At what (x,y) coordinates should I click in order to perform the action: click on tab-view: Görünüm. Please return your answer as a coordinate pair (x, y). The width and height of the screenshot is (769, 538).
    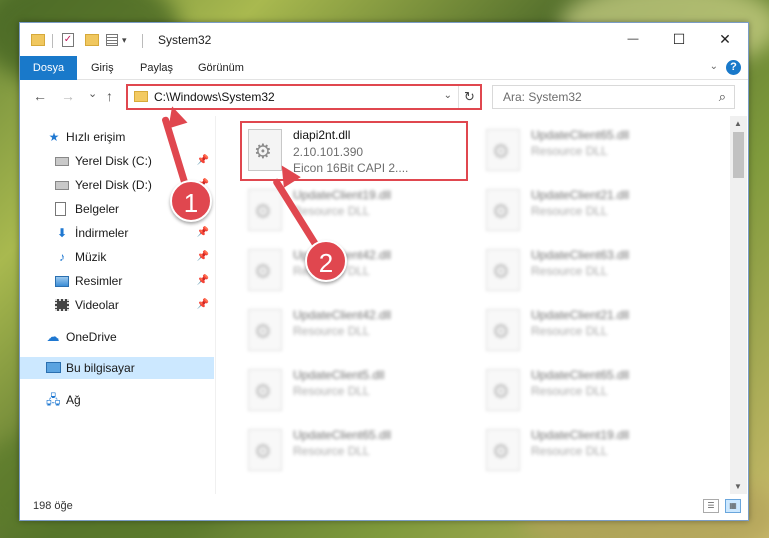
    Looking at the image, I should click on (221, 68).